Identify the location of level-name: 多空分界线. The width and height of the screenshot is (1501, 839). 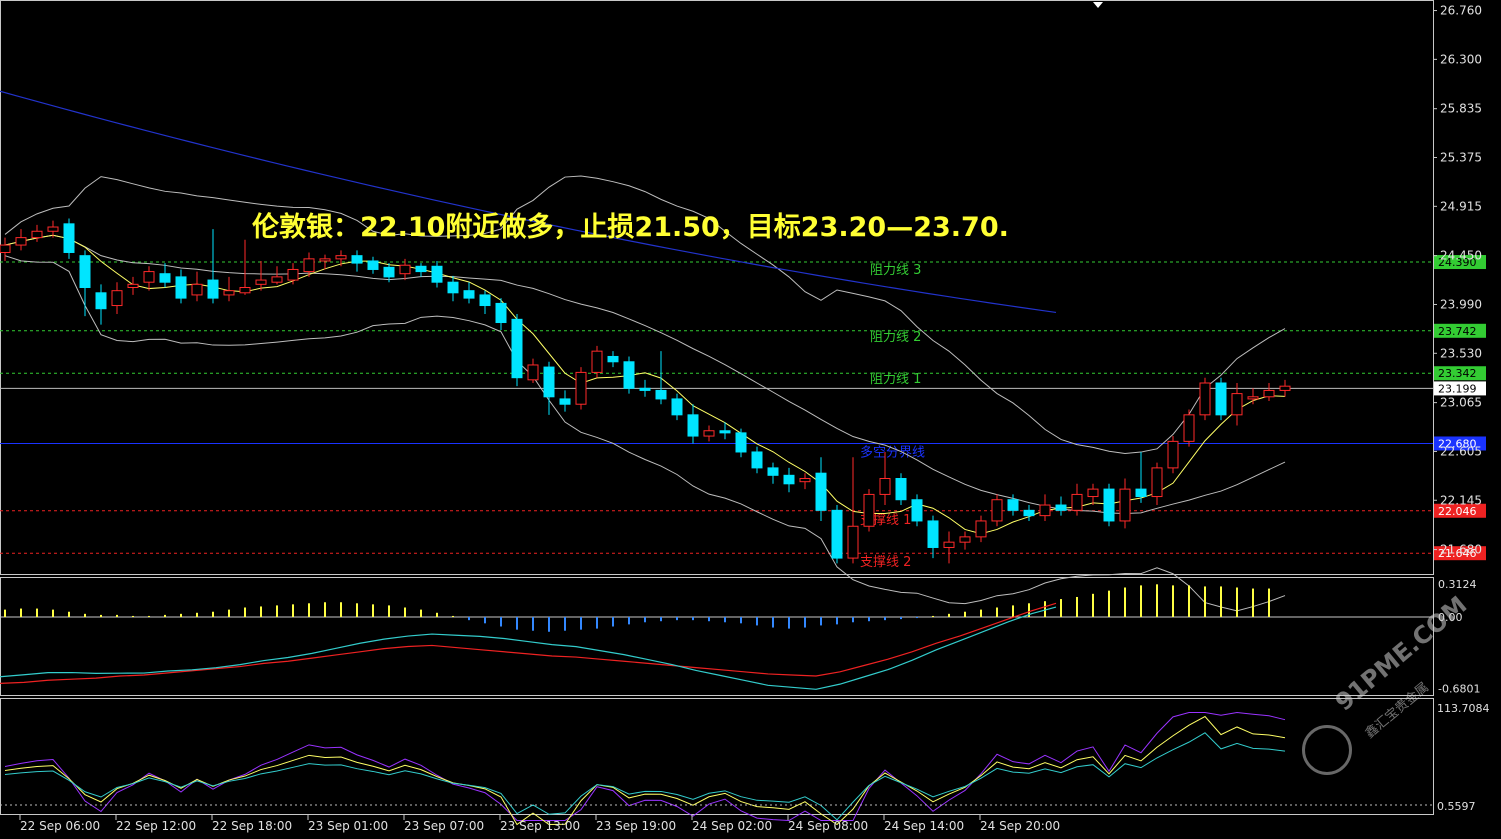
(892, 452).